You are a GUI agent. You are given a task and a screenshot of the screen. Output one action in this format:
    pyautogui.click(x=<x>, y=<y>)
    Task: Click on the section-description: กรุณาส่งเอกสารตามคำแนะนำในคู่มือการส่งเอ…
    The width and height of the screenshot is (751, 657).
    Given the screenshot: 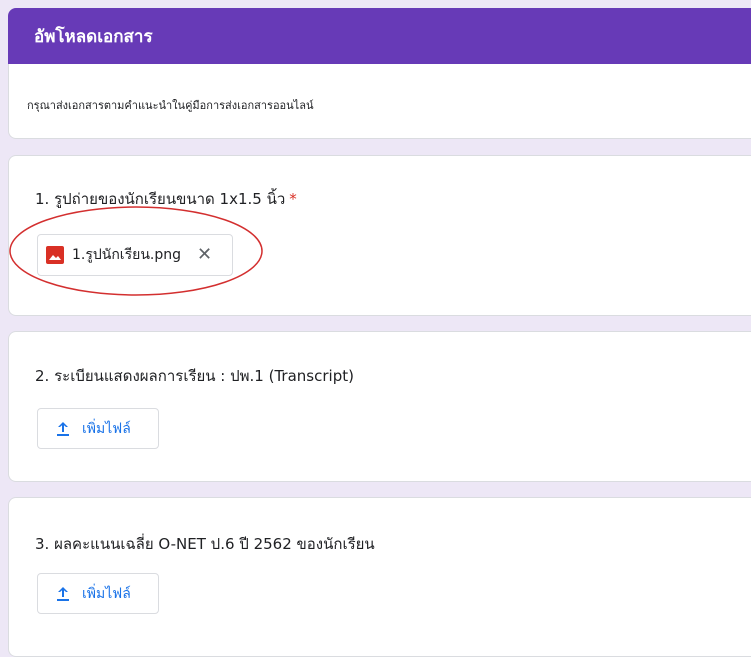 What is the action you would take?
    pyautogui.click(x=170, y=105)
    